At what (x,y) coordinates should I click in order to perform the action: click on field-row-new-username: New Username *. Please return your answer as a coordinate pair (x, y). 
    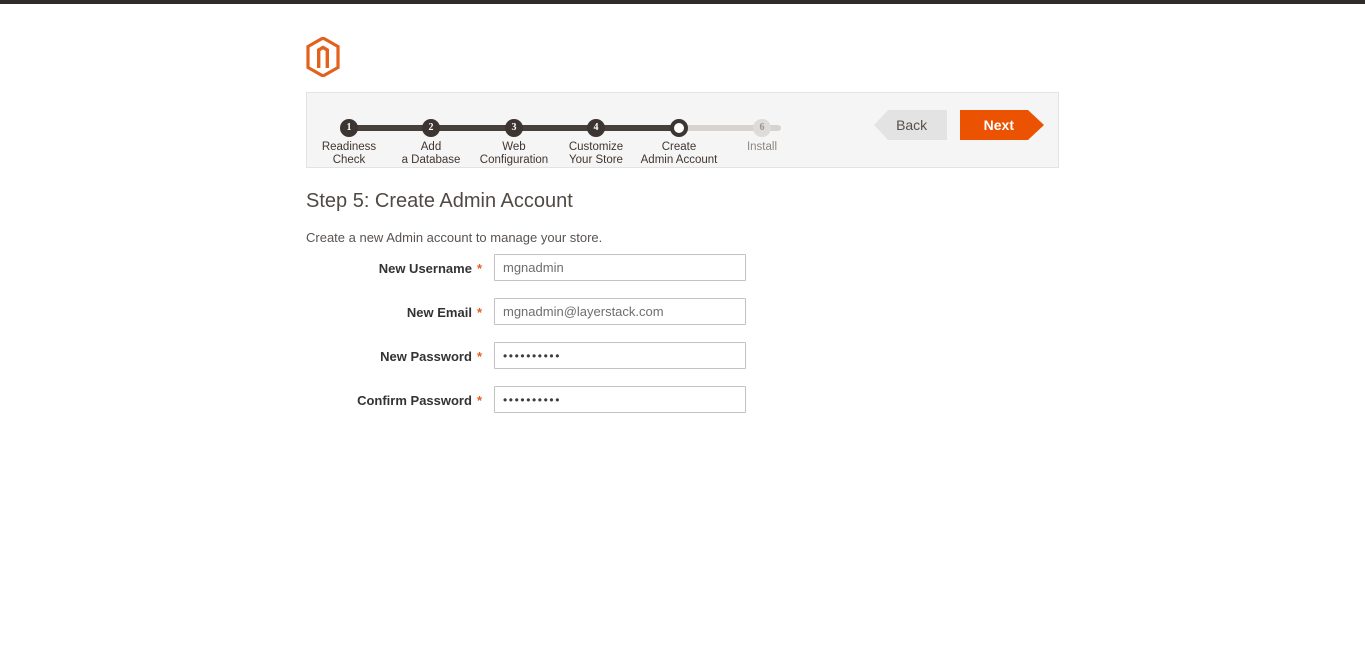
    Looking at the image, I should click on (606, 276).